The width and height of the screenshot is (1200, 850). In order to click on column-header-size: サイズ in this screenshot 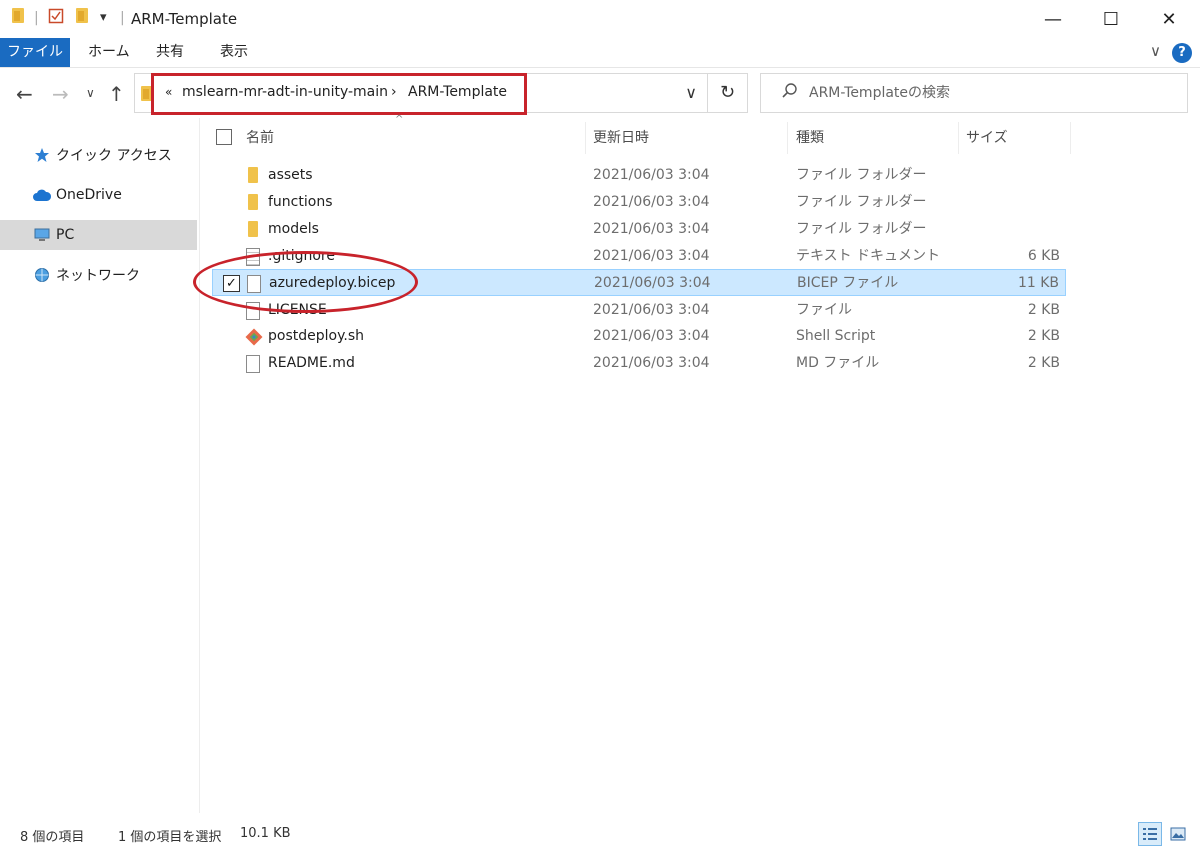, I will do `click(987, 138)`.